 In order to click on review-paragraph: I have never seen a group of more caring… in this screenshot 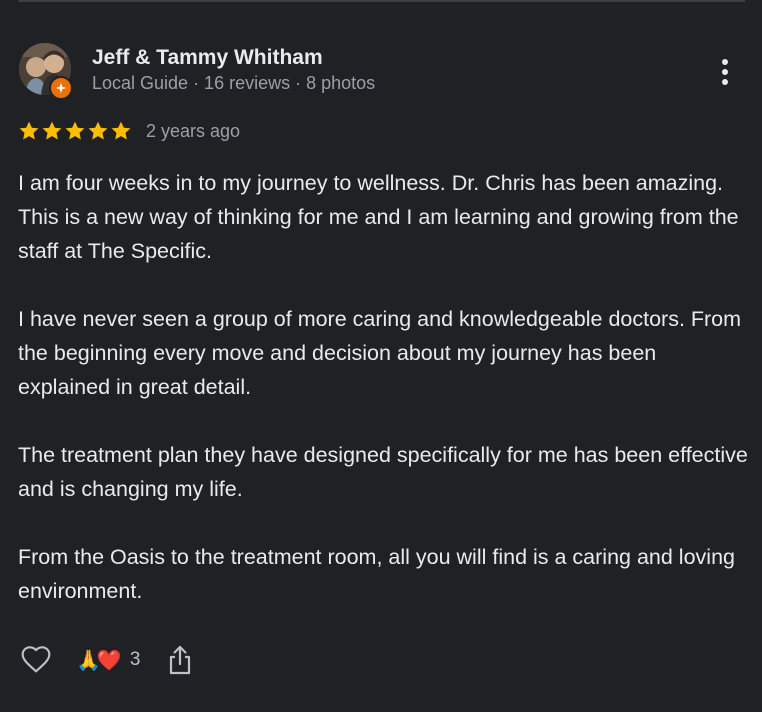, I will do `click(380, 353)`.